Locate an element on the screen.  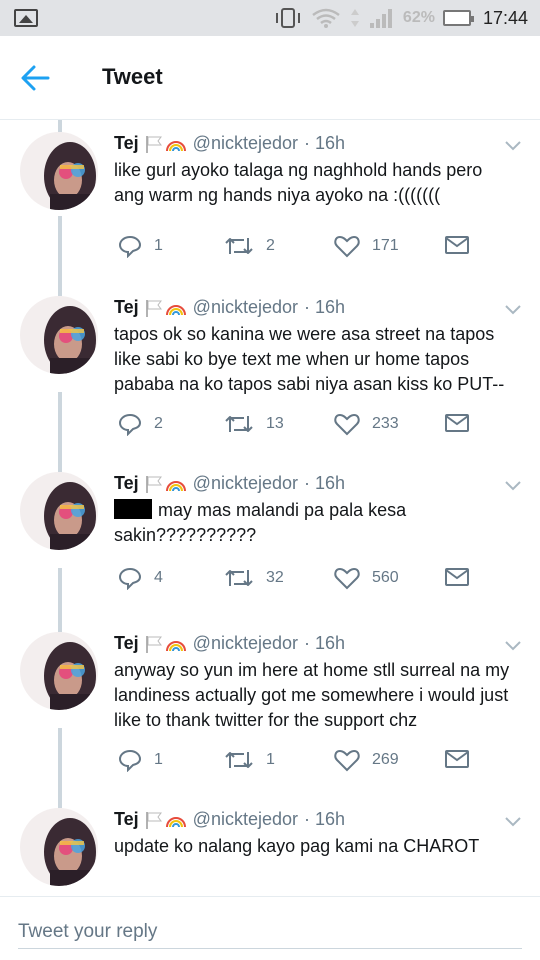
wifi-icon is located at coordinates (326, 18).